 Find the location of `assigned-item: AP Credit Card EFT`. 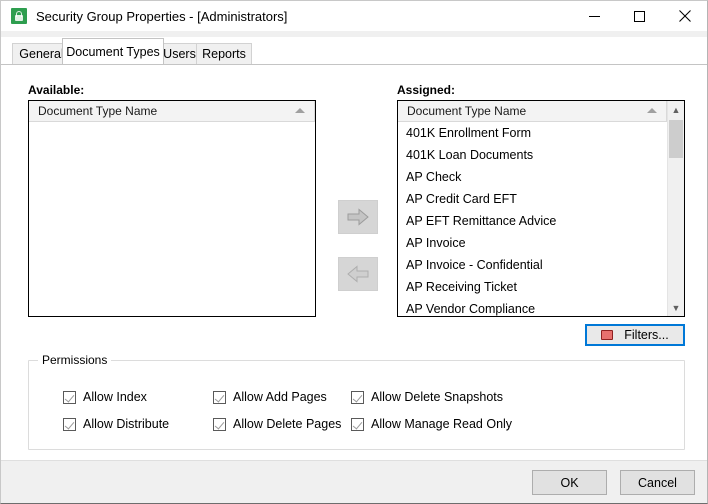

assigned-item: AP Credit Card EFT is located at coordinates (532, 199).